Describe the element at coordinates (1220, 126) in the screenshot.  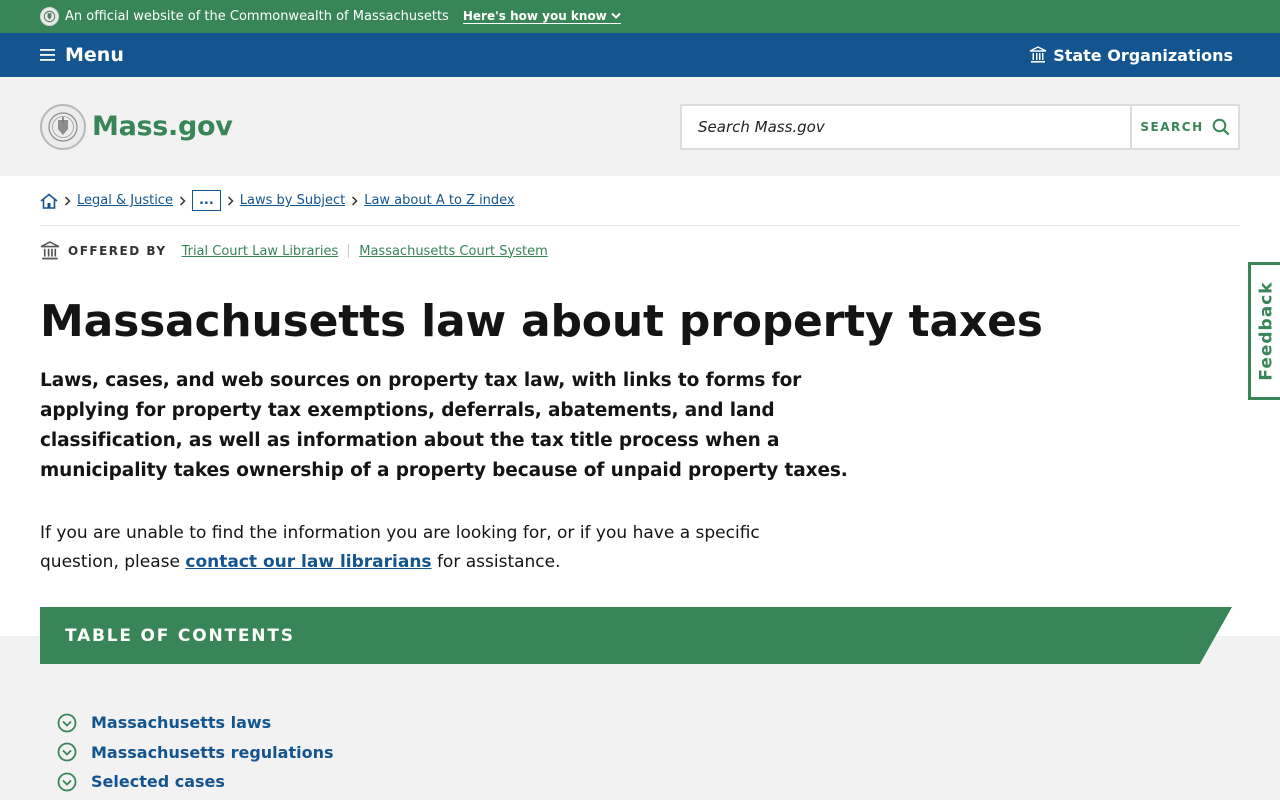
I see `search-icon` at that location.